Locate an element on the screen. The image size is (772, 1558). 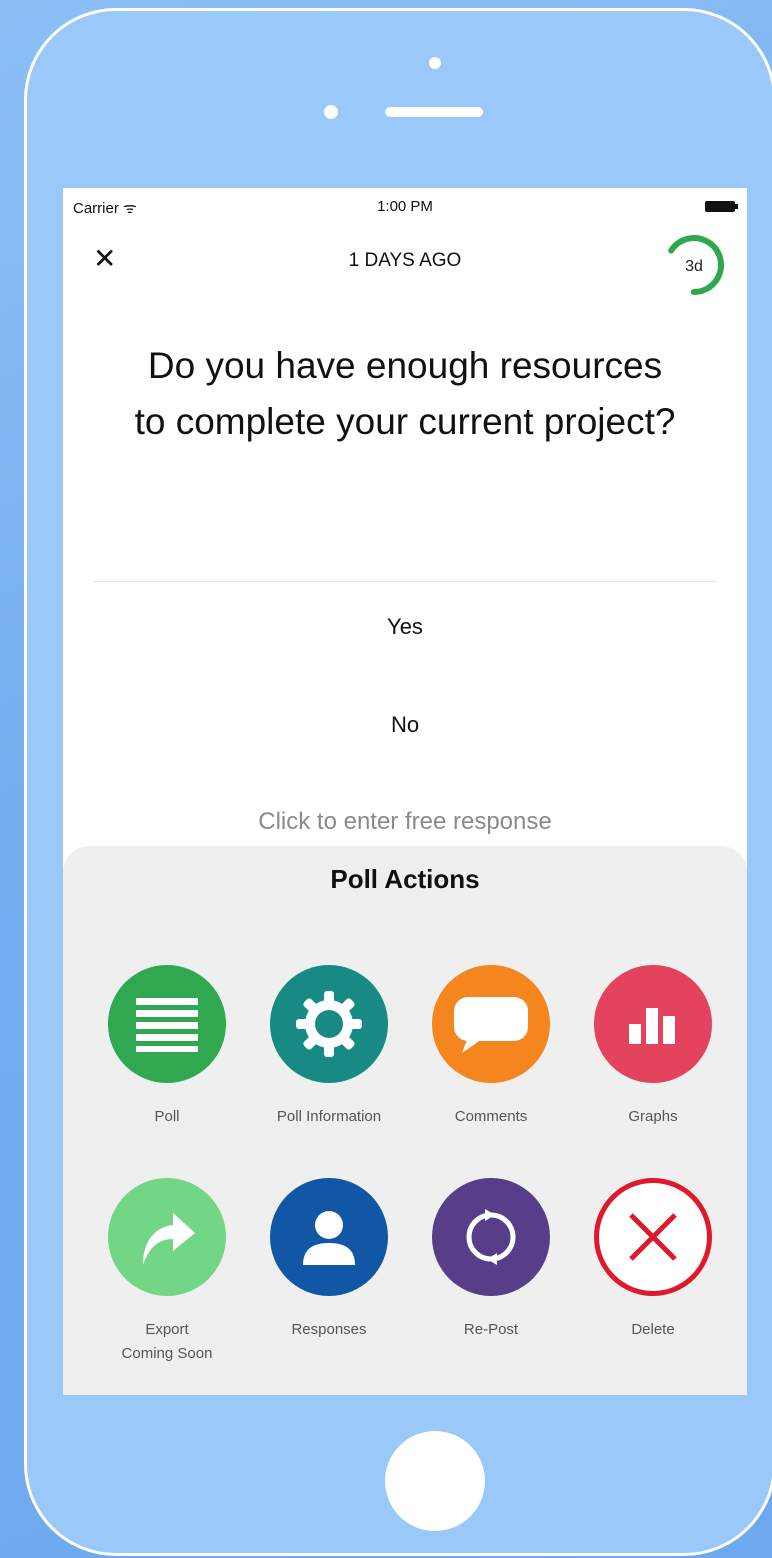
comments-button: Comments is located at coordinates (491, 1047).